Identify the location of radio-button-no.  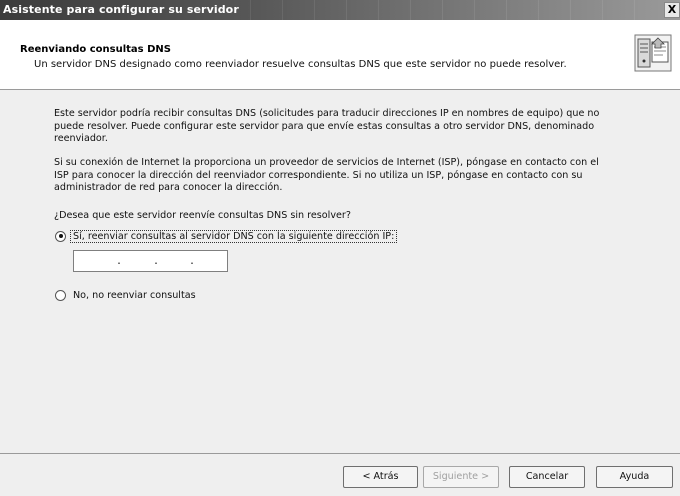
(60, 295).